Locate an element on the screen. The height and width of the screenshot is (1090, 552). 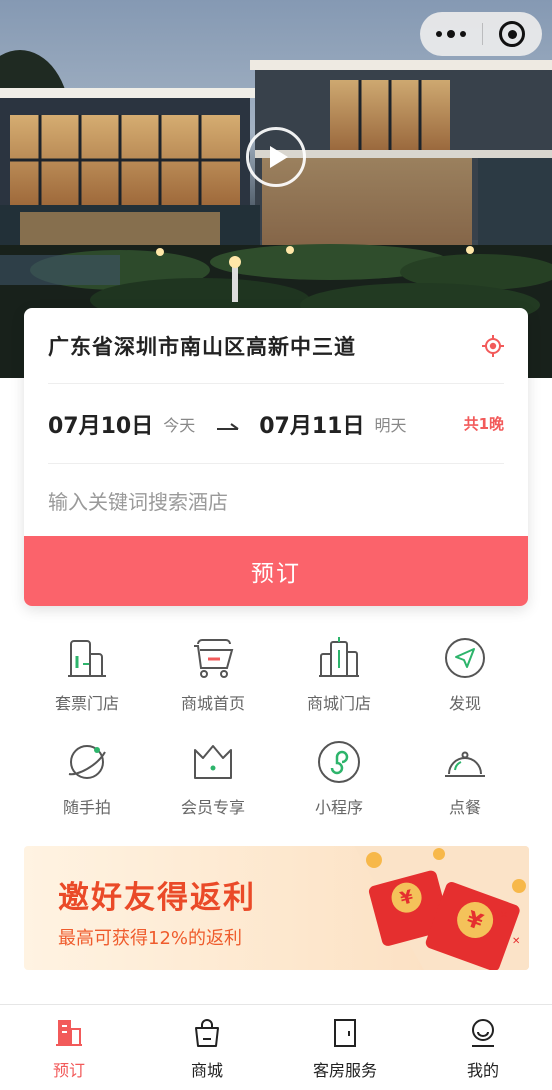
shopping-bag-icon is located at coordinates (207, 1033).